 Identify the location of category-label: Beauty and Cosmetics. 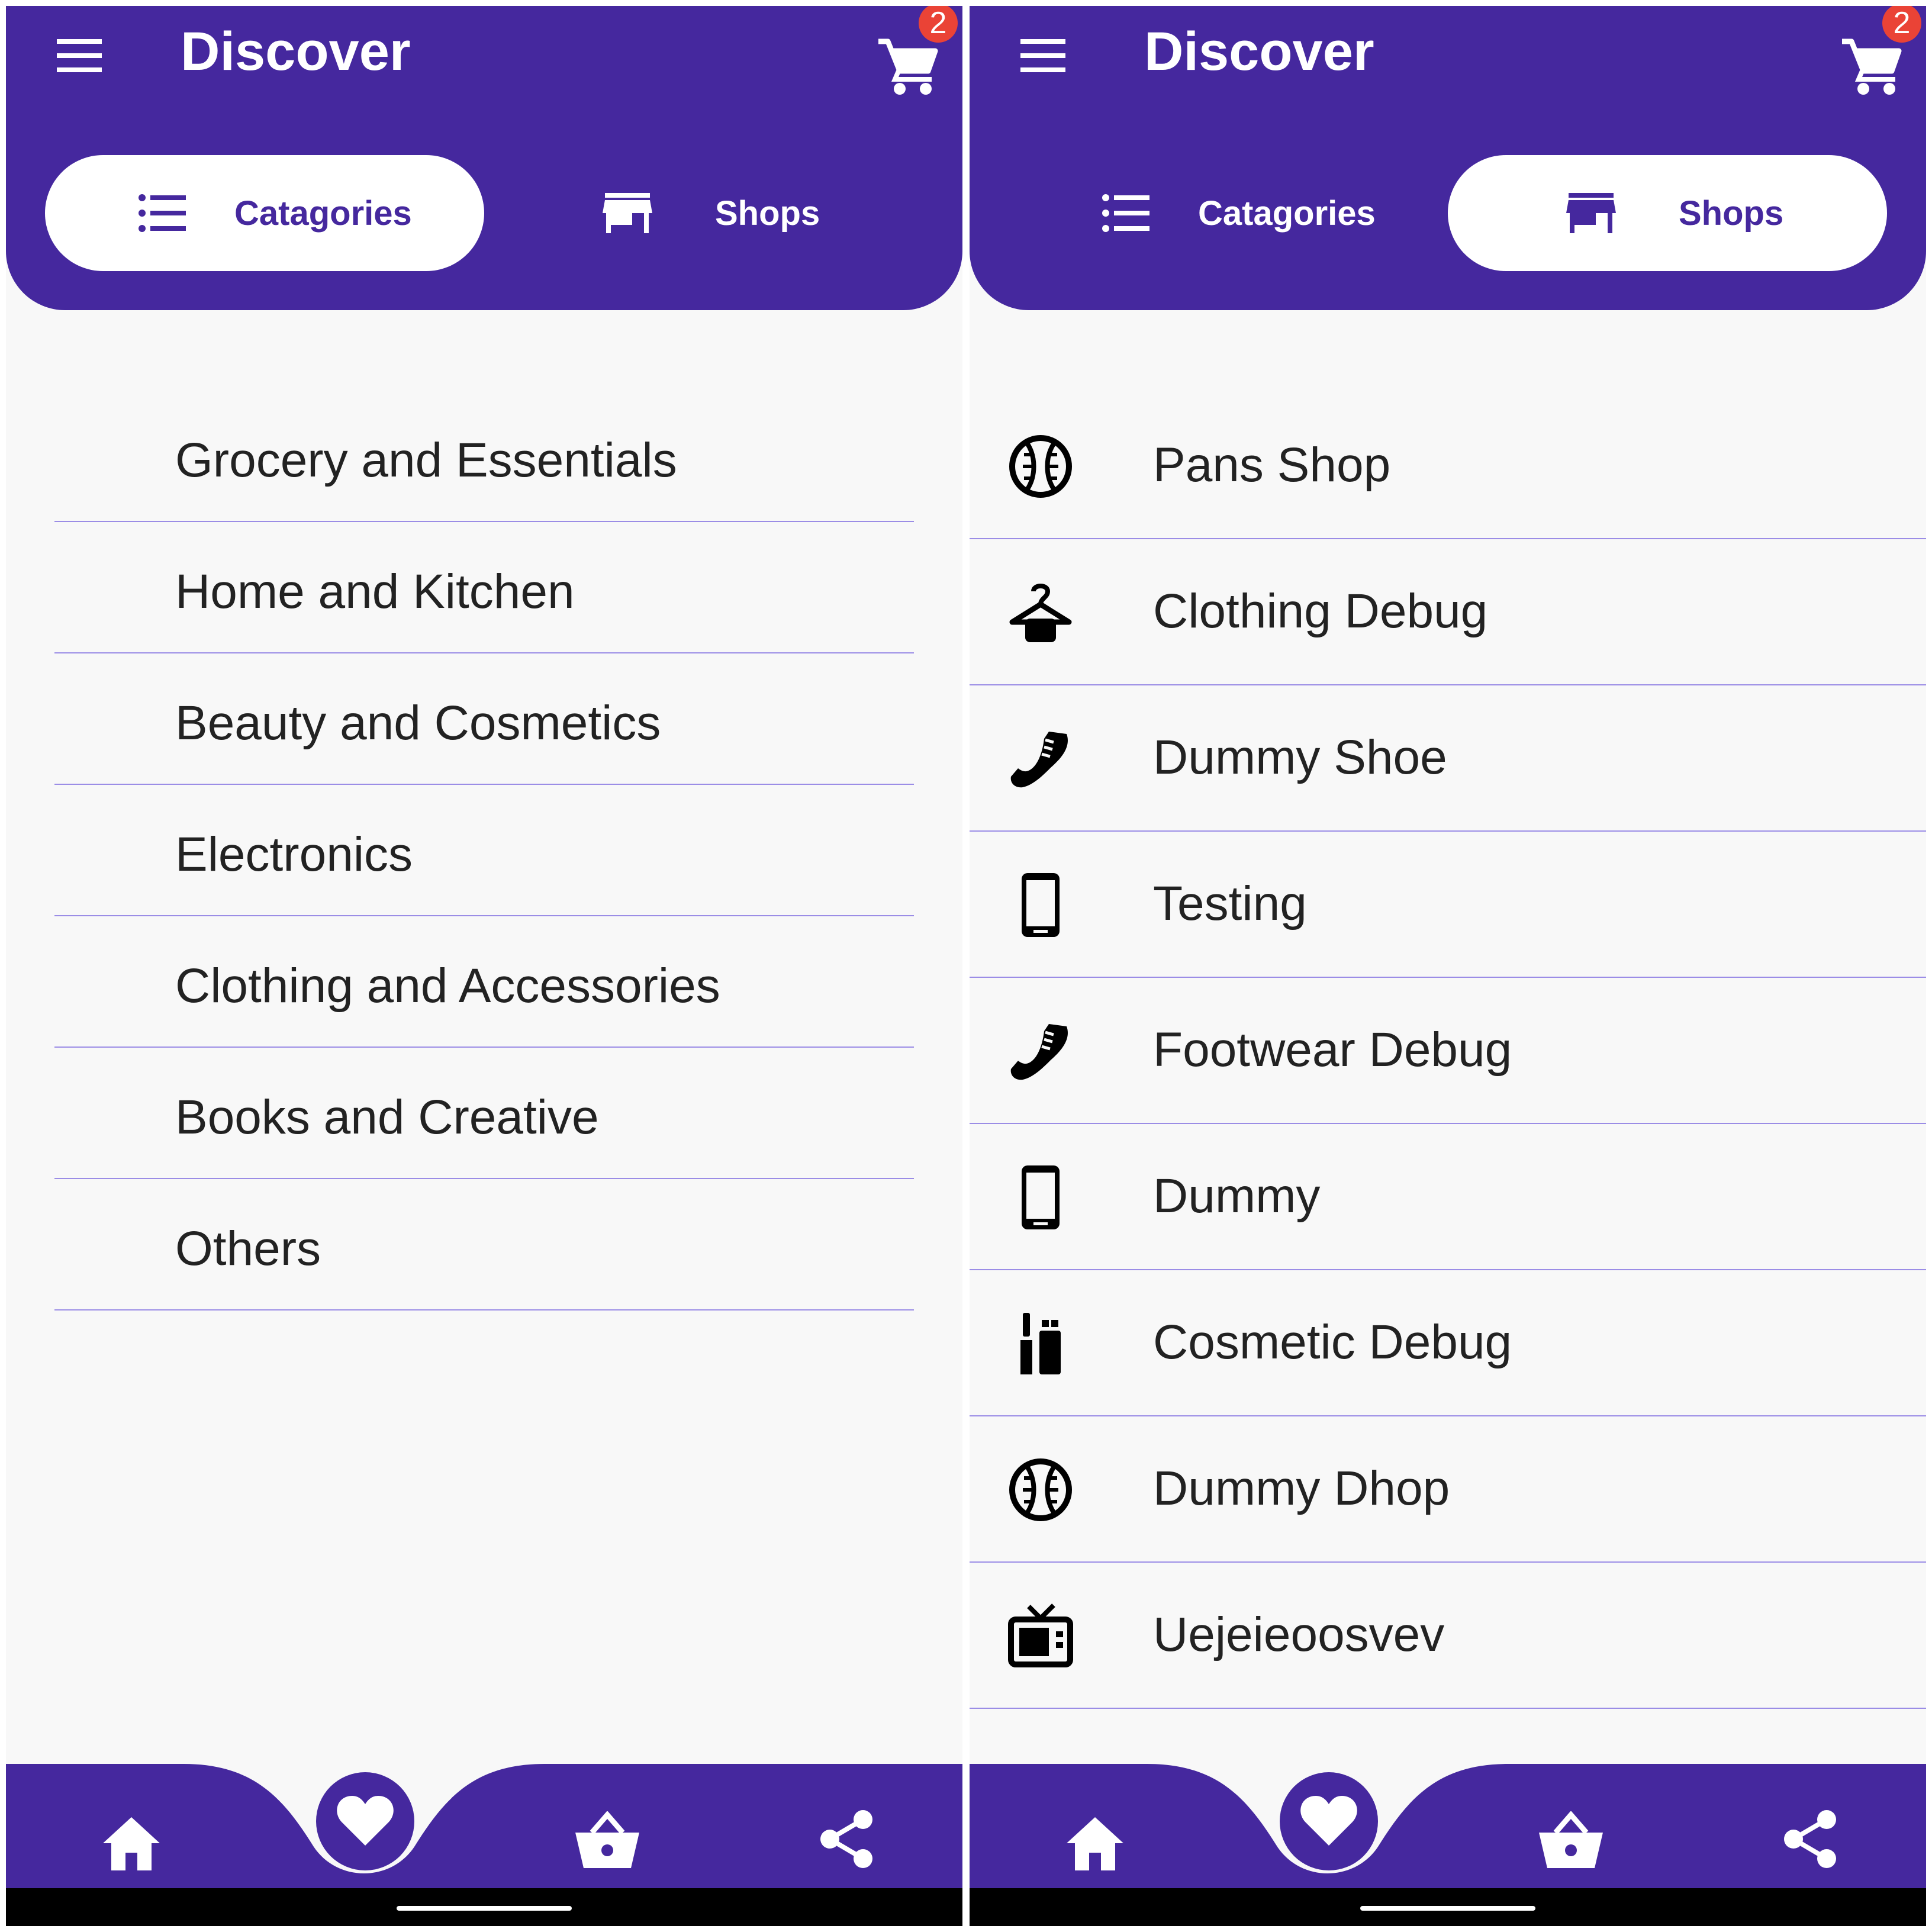
(418, 723).